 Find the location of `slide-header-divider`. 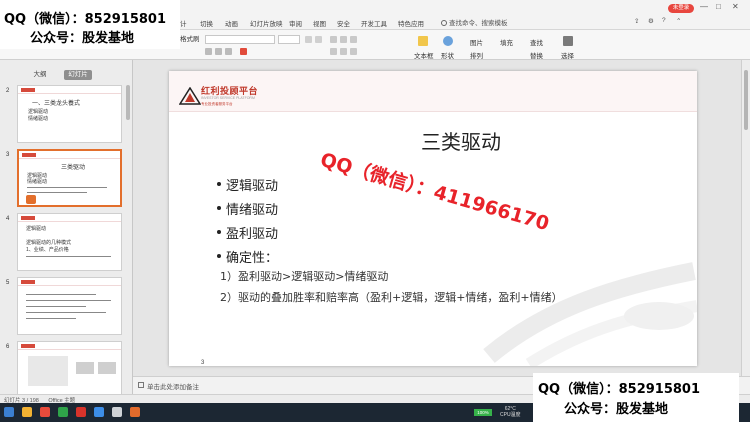

slide-header-divider is located at coordinates (433, 111).